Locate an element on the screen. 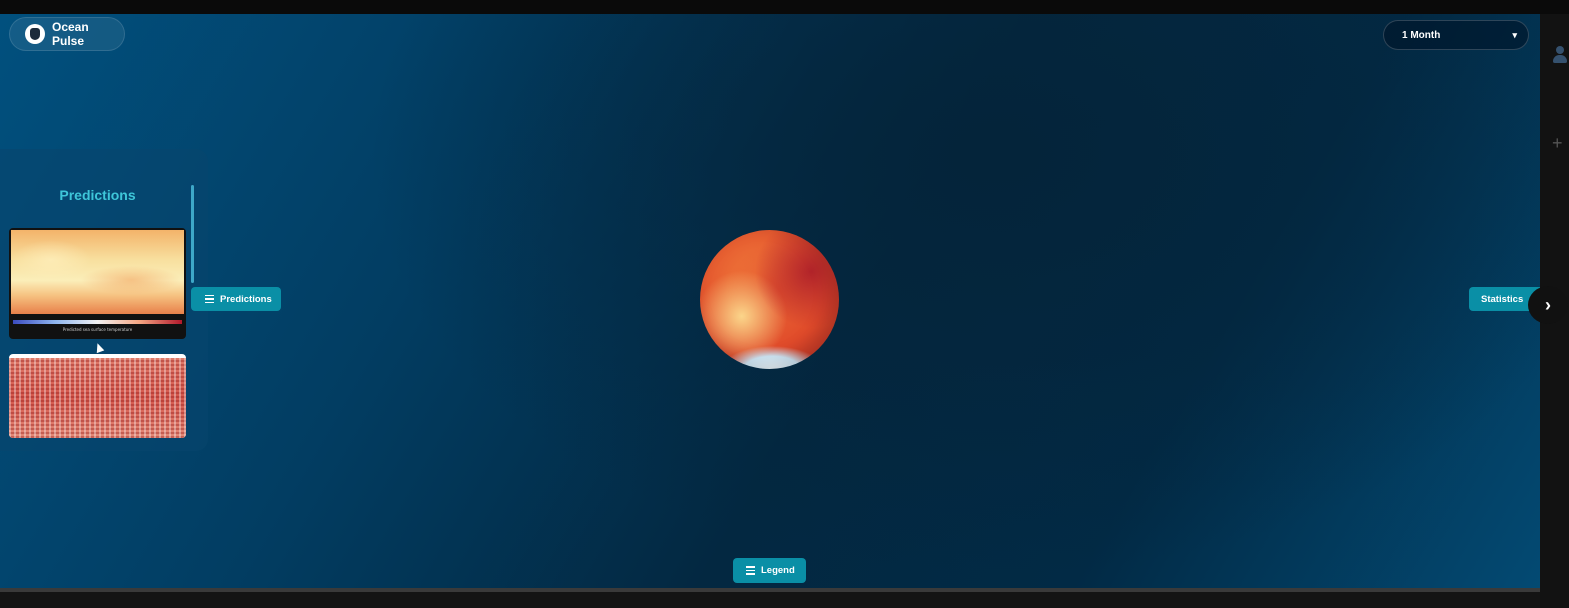 Image resolution: width=1569 pixels, height=608 pixels. panel-scrollbar is located at coordinates (192, 234).